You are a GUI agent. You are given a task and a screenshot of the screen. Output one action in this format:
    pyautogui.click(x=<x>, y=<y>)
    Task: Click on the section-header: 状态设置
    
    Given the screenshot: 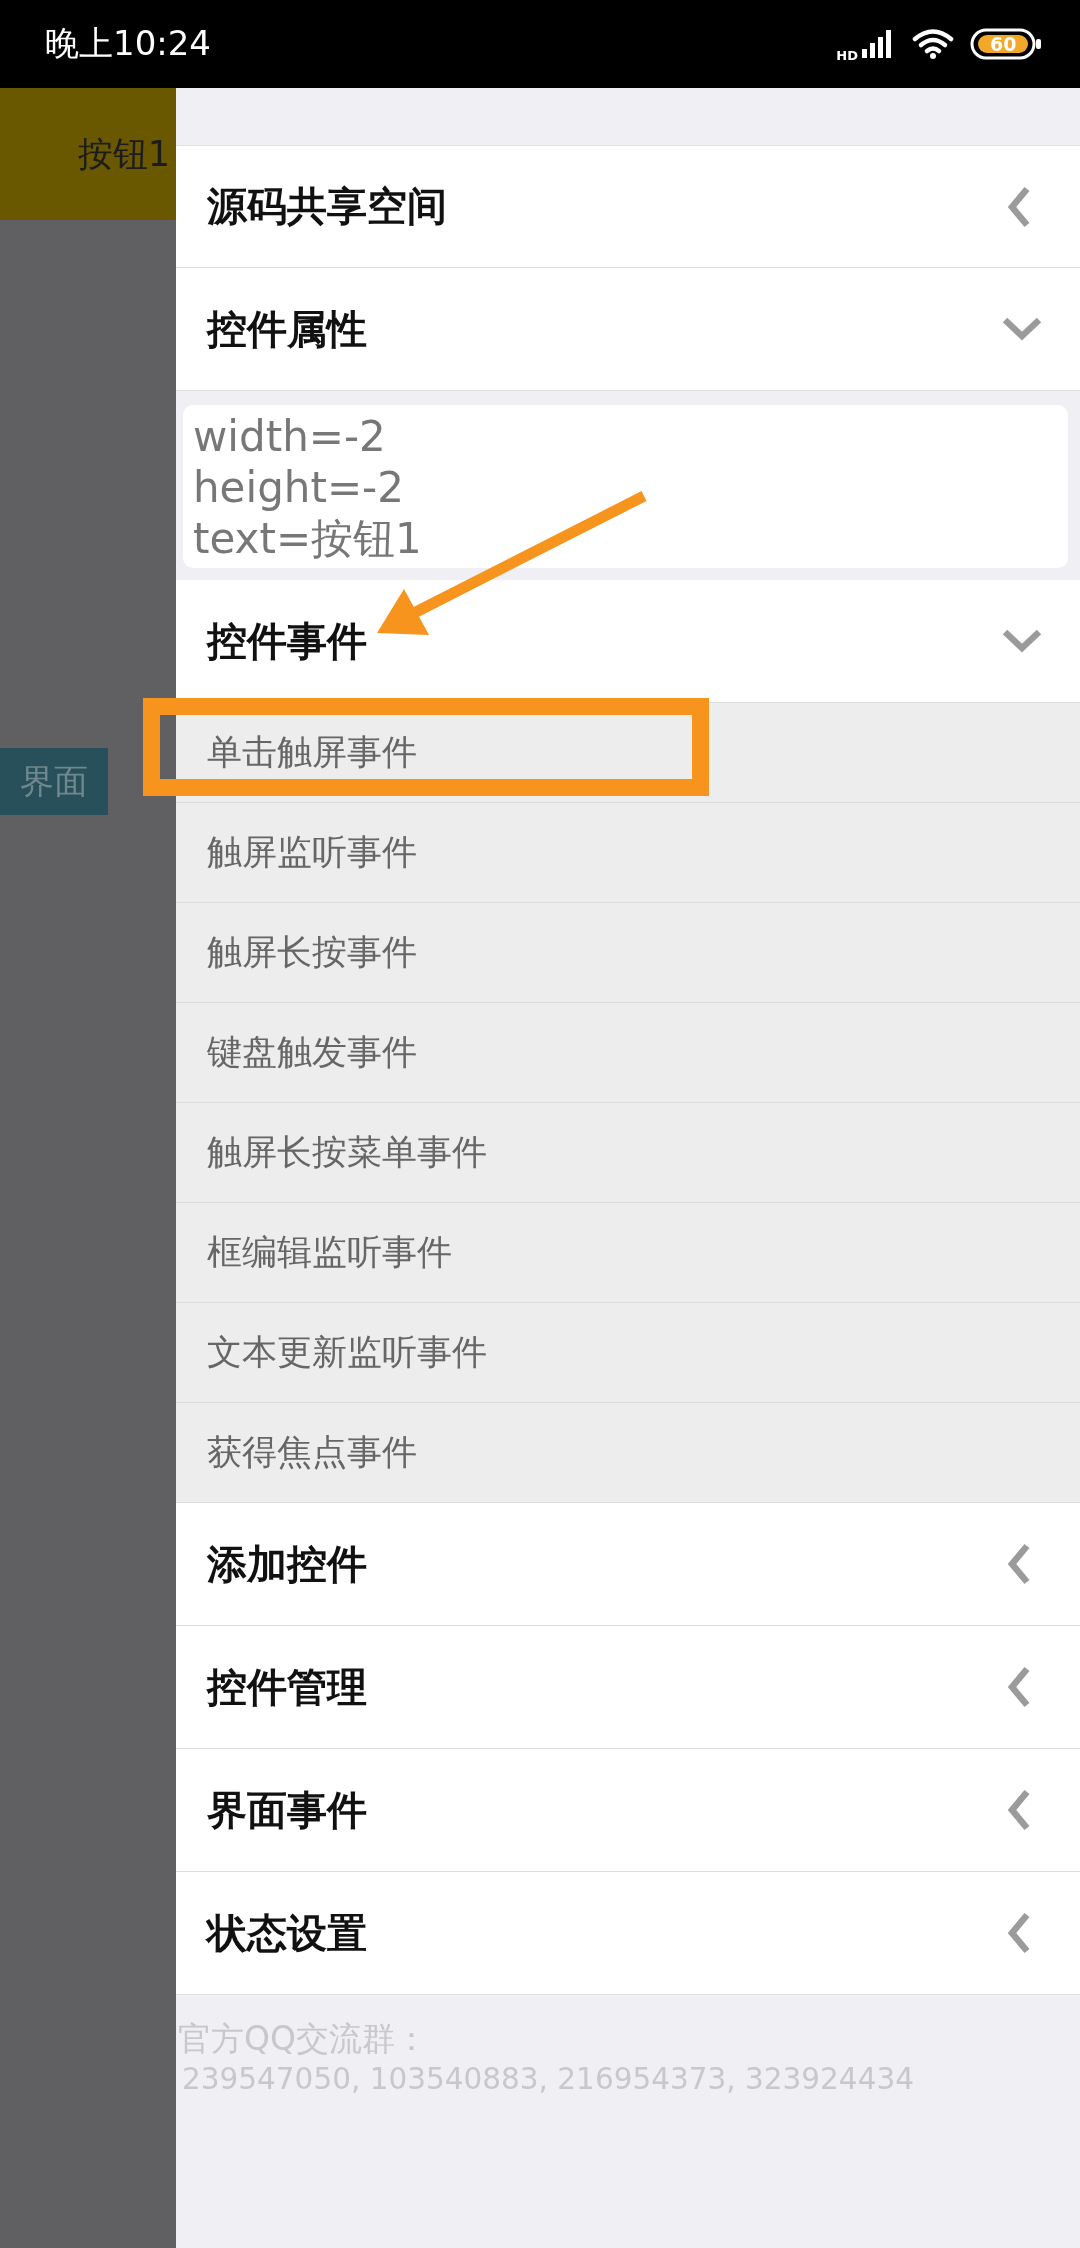 What is the action you would take?
    pyautogui.click(x=628, y=1933)
    